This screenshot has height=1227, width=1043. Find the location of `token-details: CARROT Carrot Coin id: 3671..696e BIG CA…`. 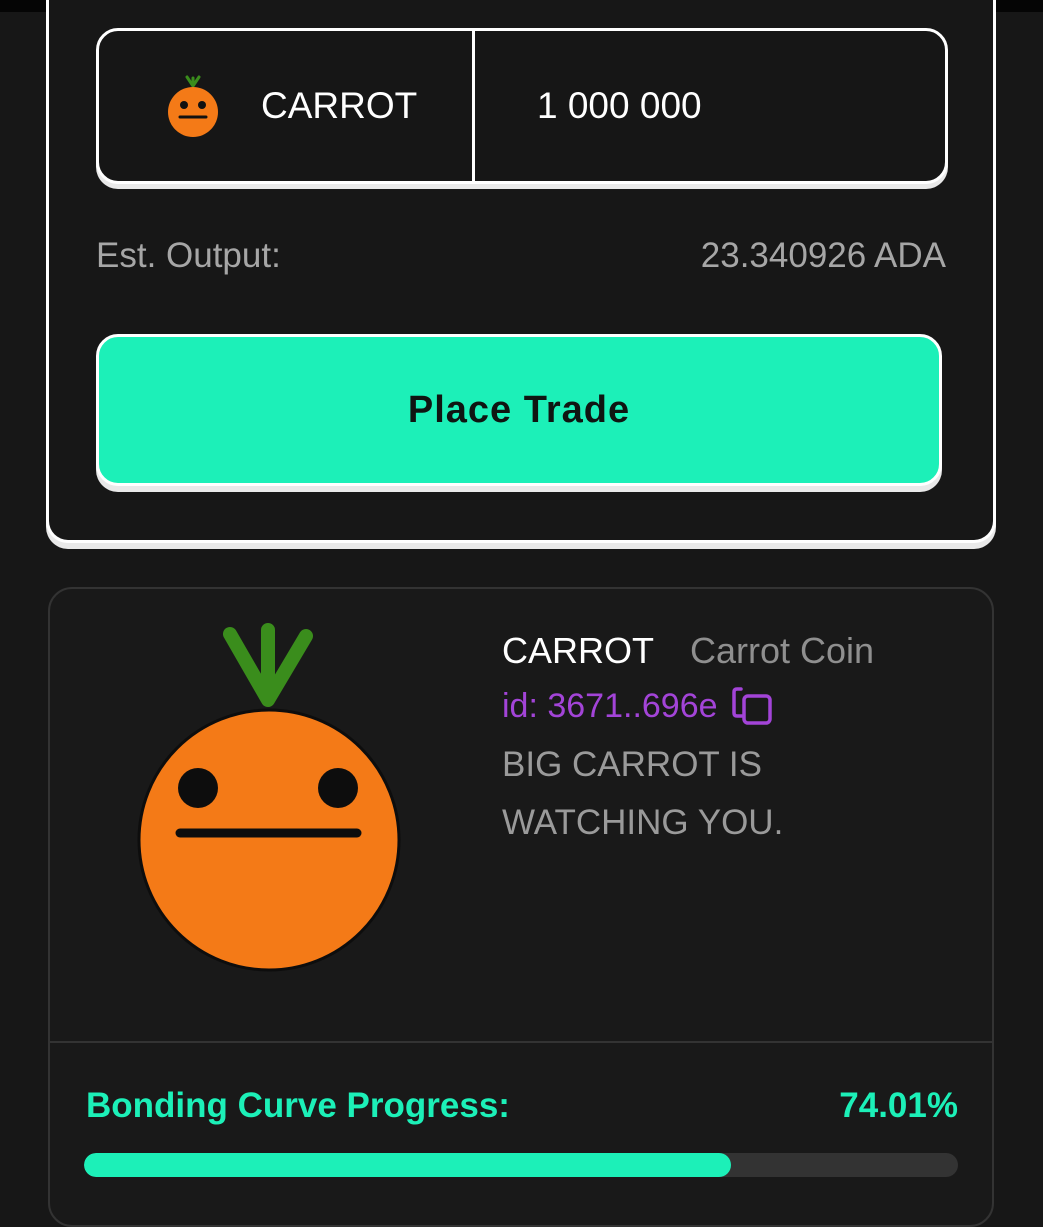

token-details: CARROT Carrot Coin id: 3671..696e BIG CA… is located at coordinates (688, 741).